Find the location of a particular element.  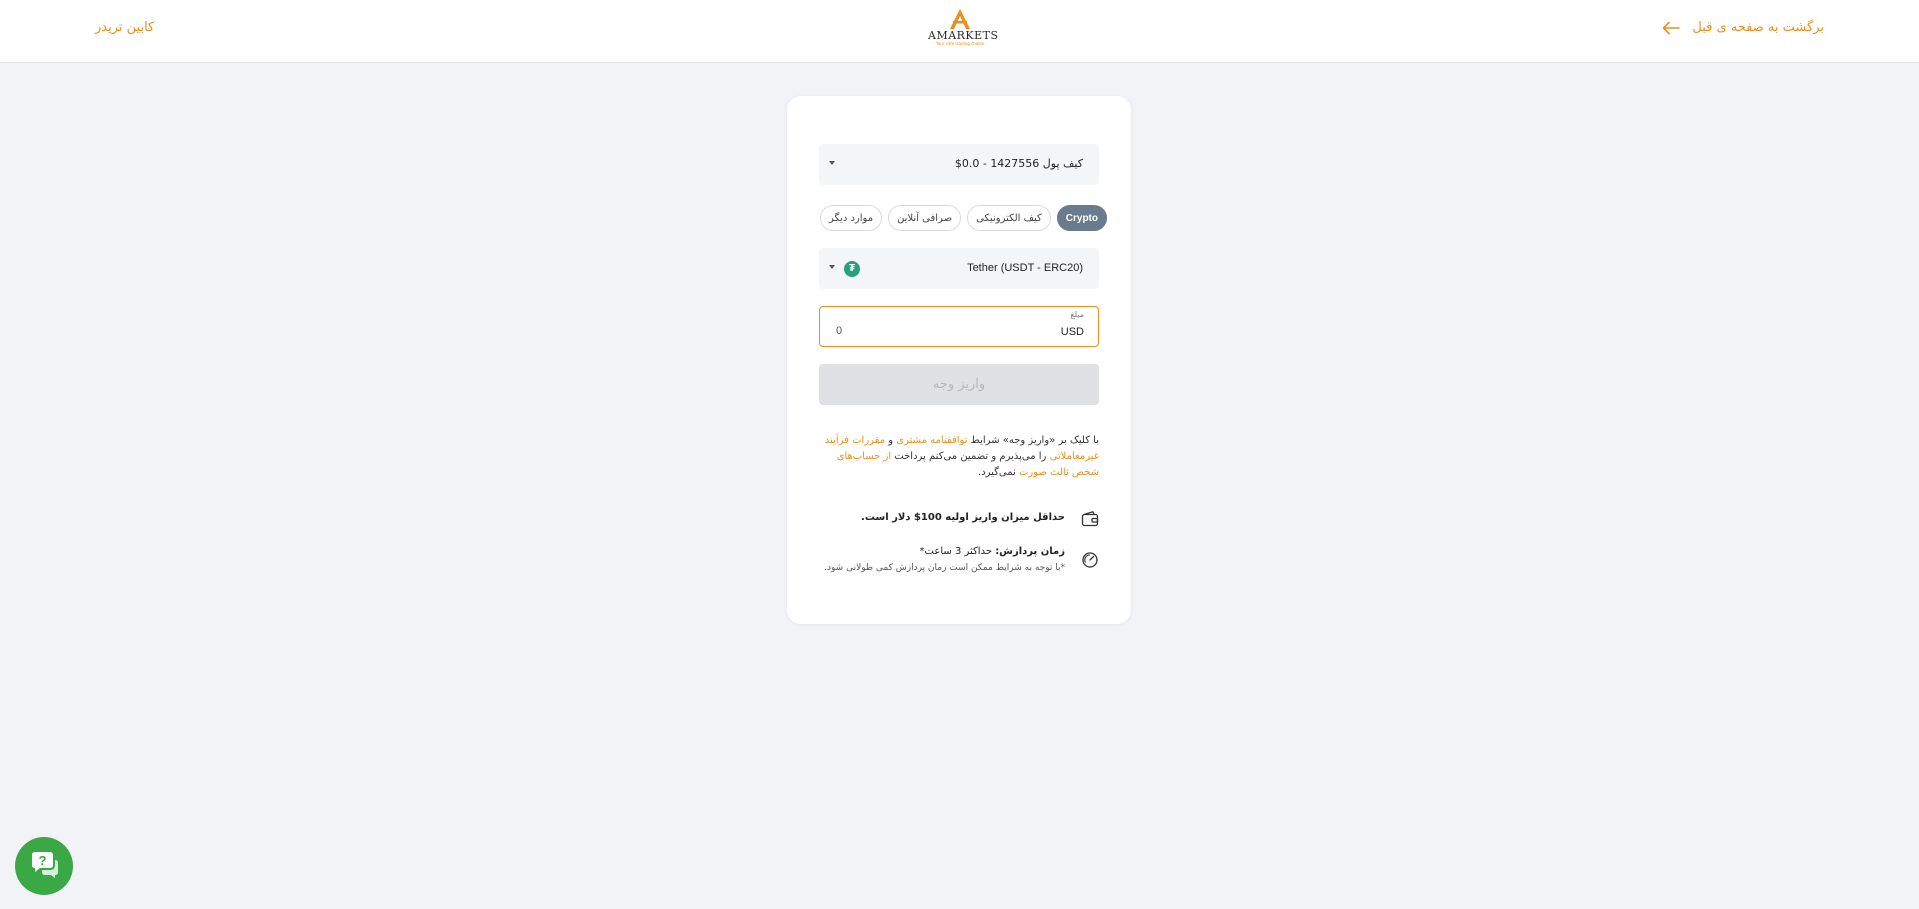

terms-part: و is located at coordinates (891, 440).